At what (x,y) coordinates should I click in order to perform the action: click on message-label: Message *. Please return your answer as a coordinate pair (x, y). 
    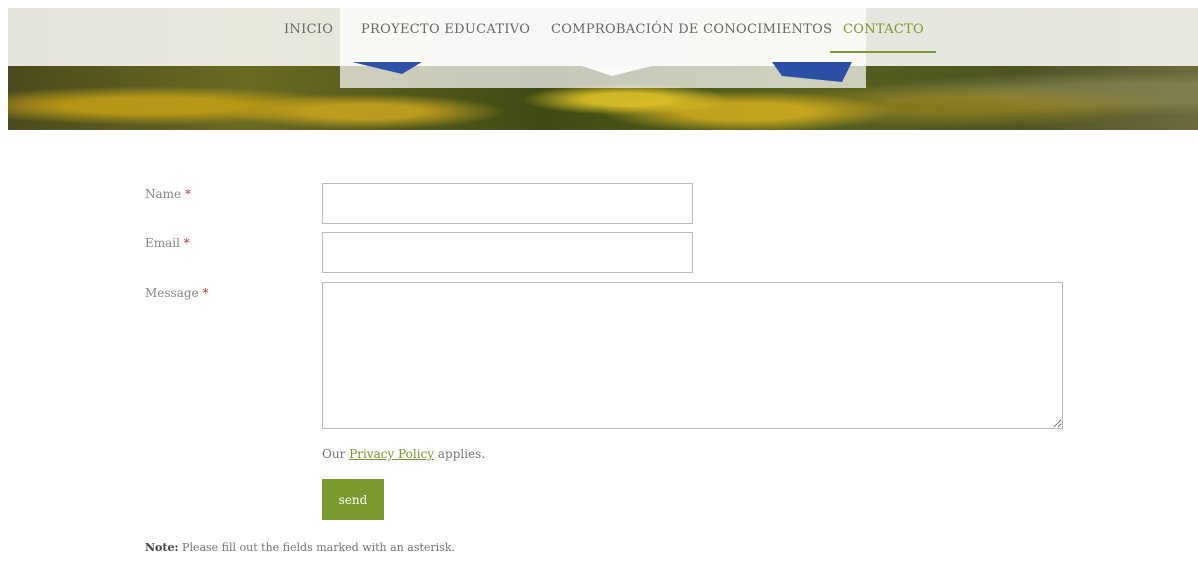
    Looking at the image, I should click on (176, 293).